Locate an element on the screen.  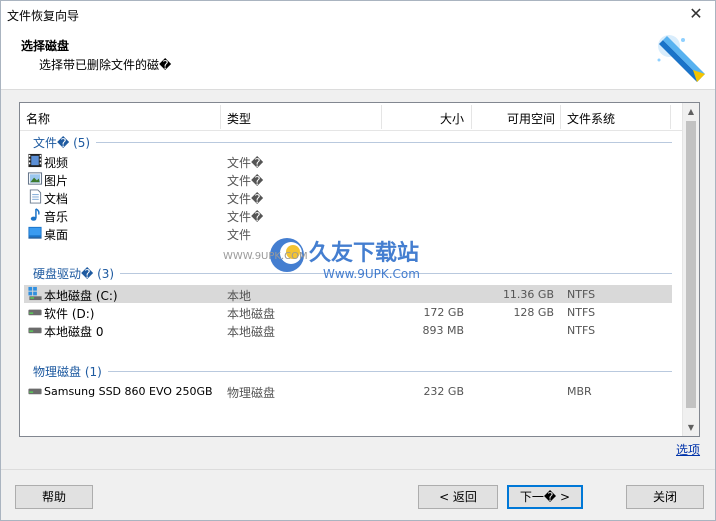
help-button: 帮助 is located at coordinates (54, 497).